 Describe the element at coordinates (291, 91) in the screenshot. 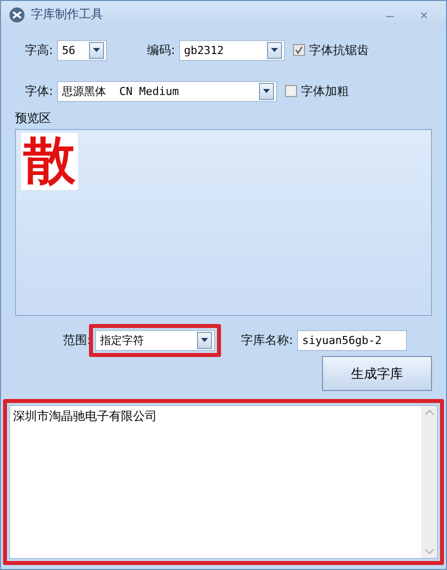

I see `bold-checkbox` at that location.